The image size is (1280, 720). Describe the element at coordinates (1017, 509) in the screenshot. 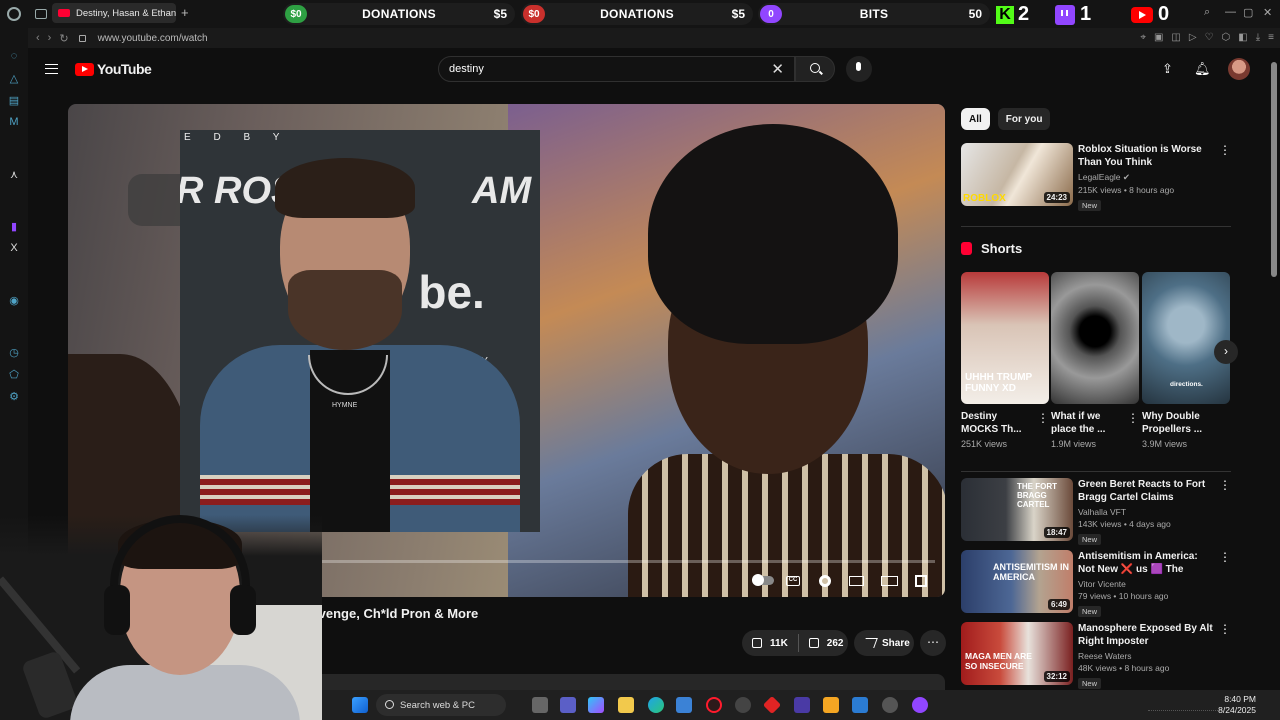

I see `video-thumbnail: THE FORT BRAGG CARTEL 18:47` at that location.